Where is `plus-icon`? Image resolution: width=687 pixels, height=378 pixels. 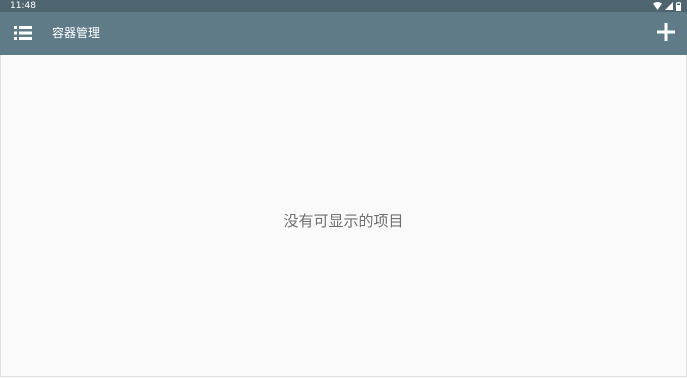
plus-icon is located at coordinates (666, 34).